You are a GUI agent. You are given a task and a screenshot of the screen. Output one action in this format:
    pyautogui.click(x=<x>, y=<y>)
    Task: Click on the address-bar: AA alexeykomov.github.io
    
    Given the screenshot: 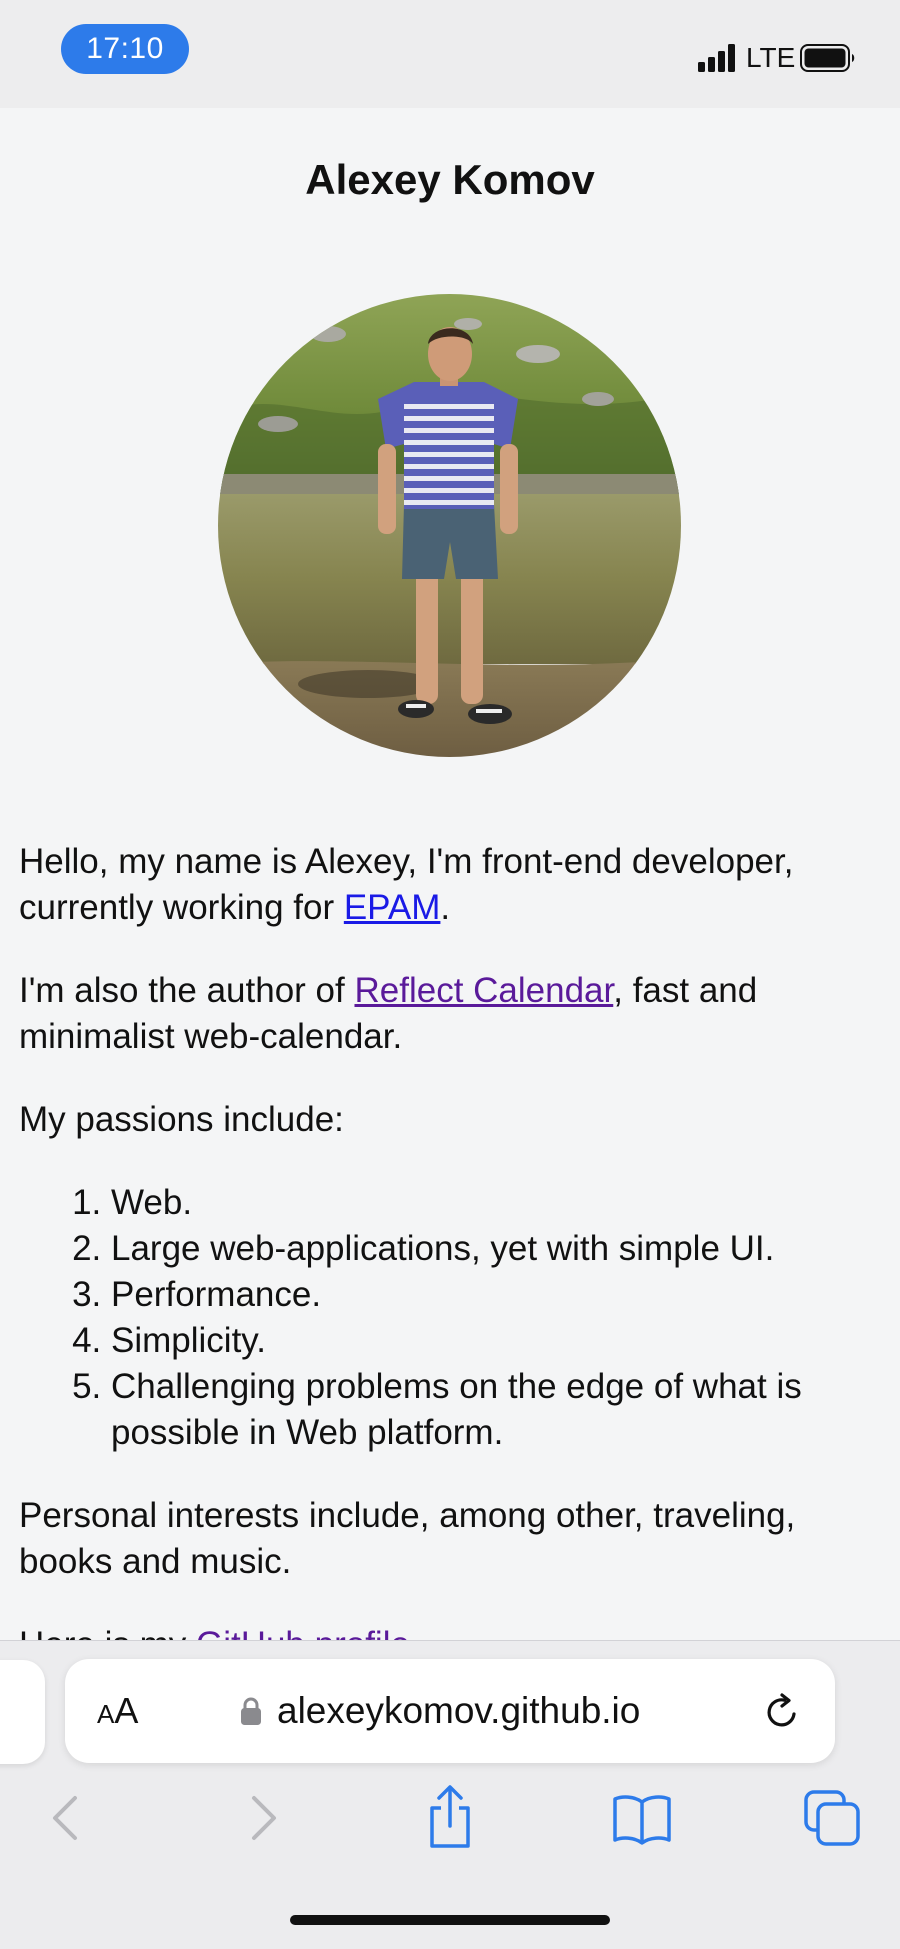 What is the action you would take?
    pyautogui.click(x=450, y=1711)
    